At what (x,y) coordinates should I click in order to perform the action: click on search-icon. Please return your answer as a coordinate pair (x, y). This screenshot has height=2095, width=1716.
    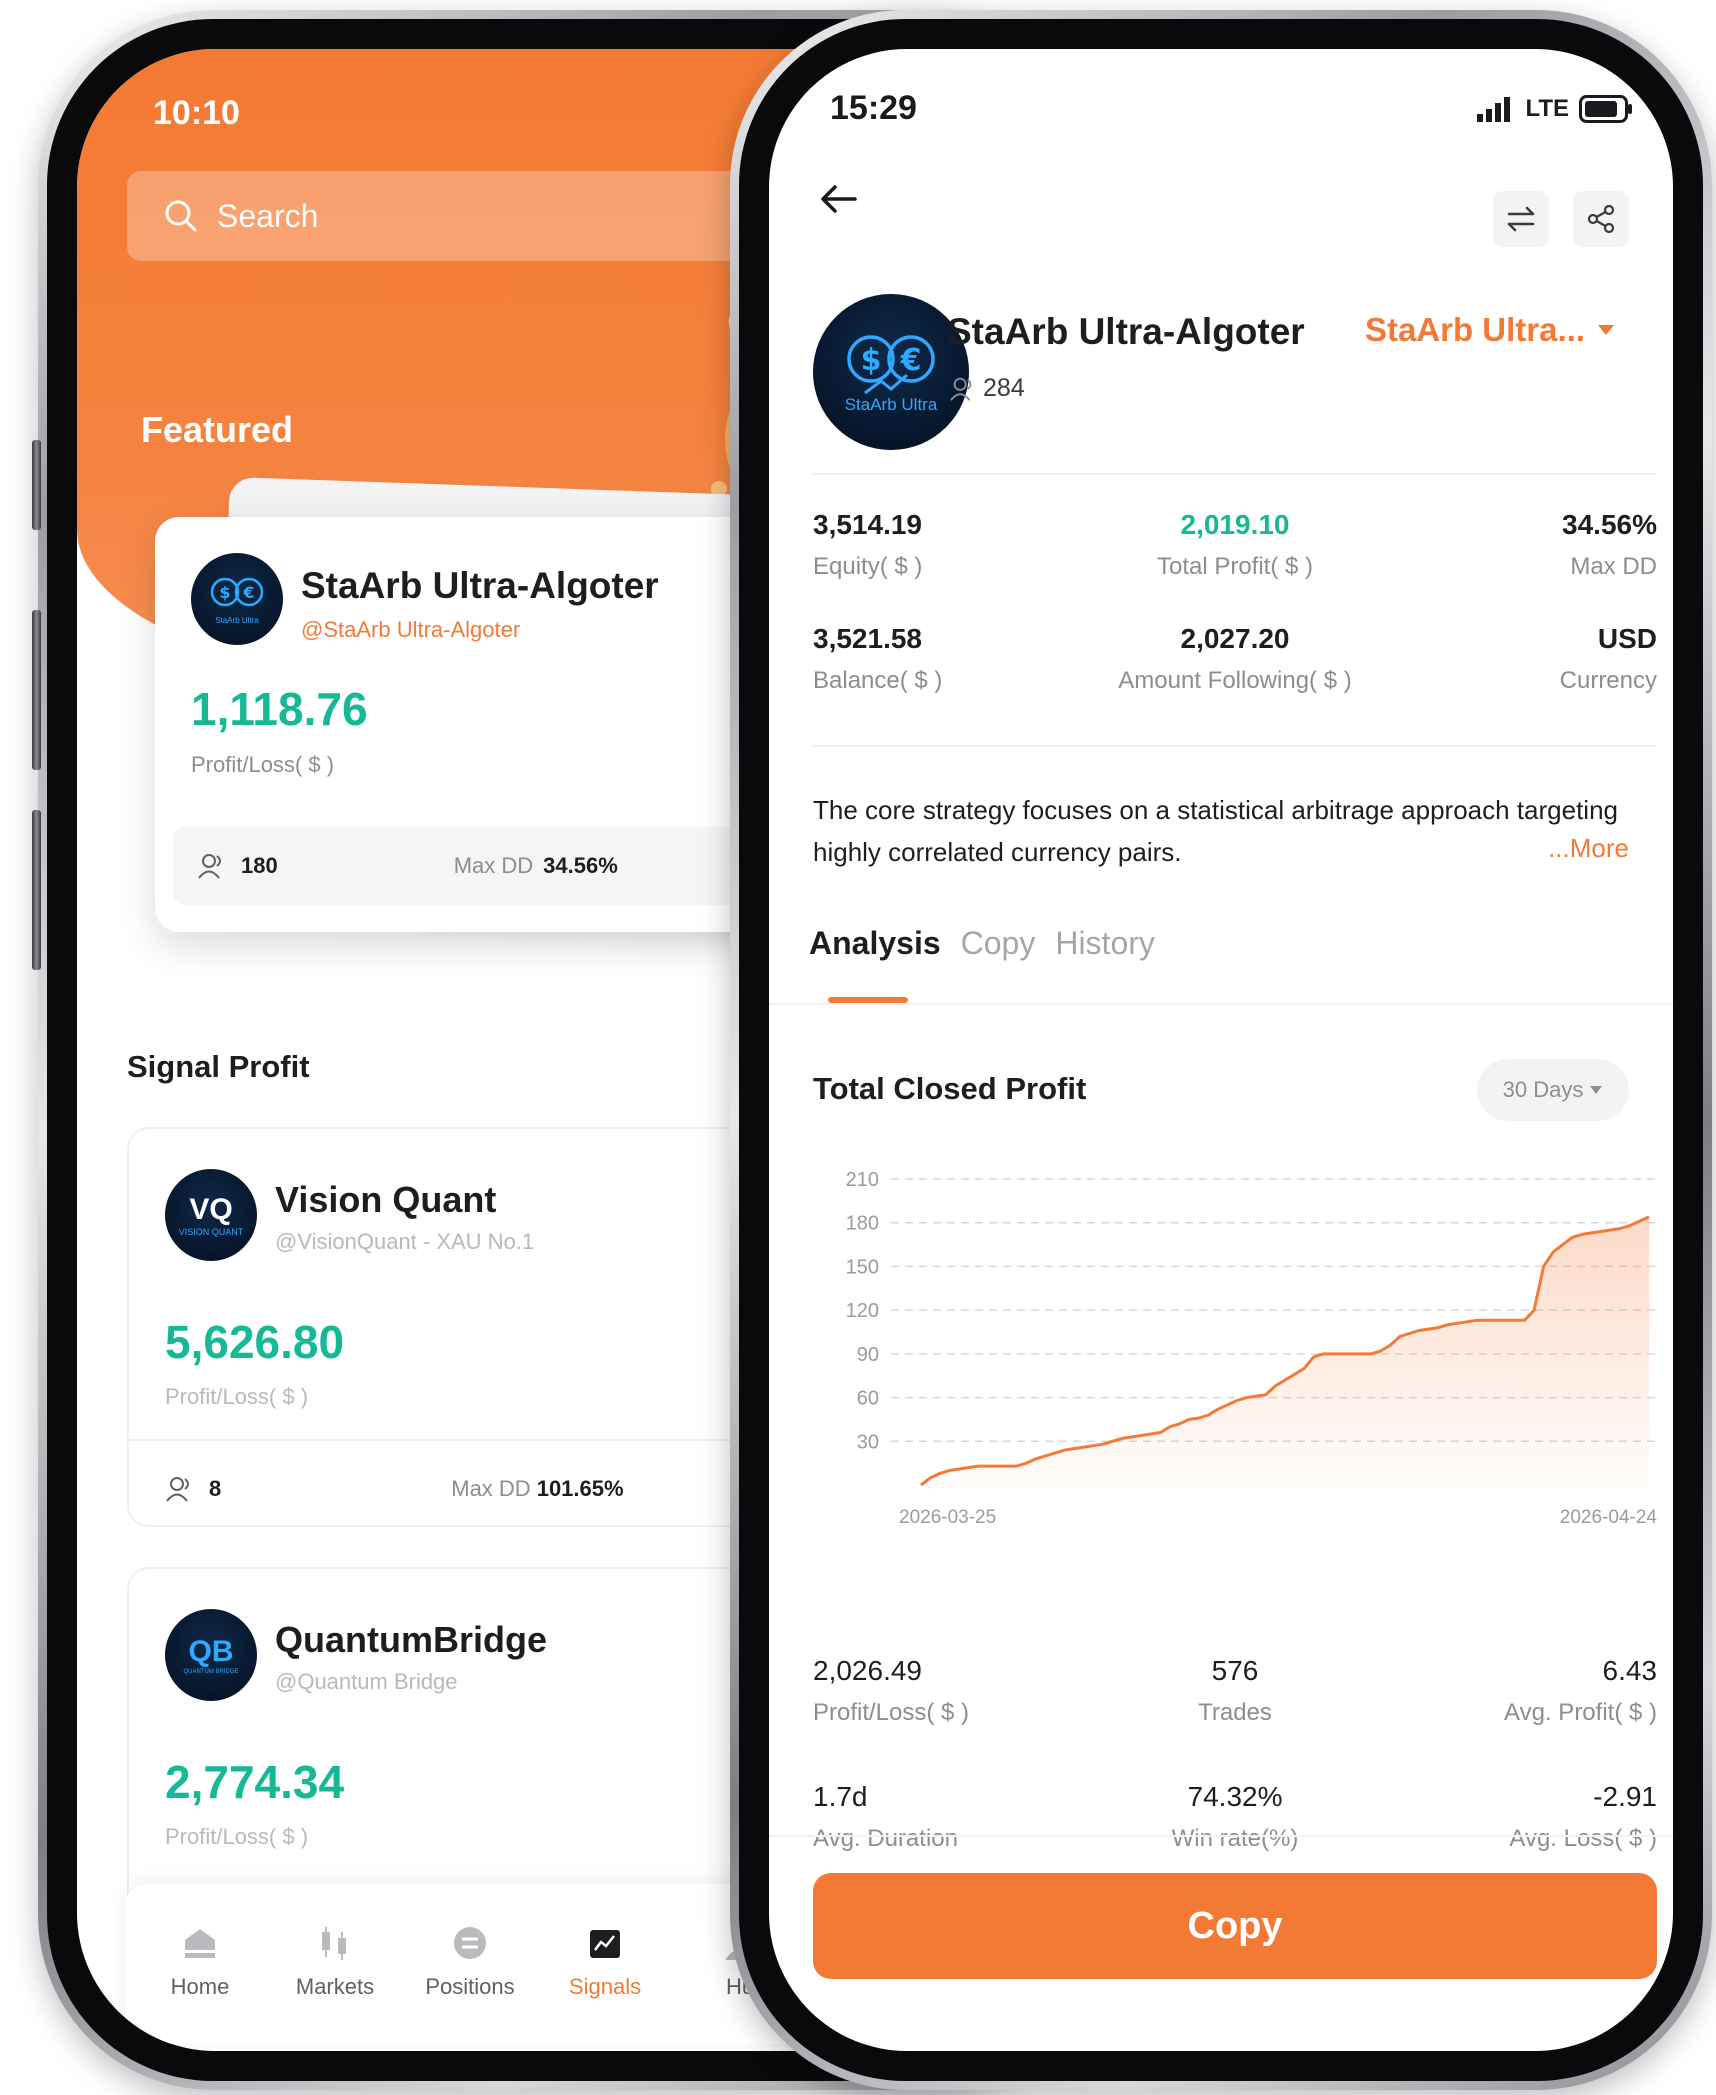
    Looking at the image, I should click on (181, 216).